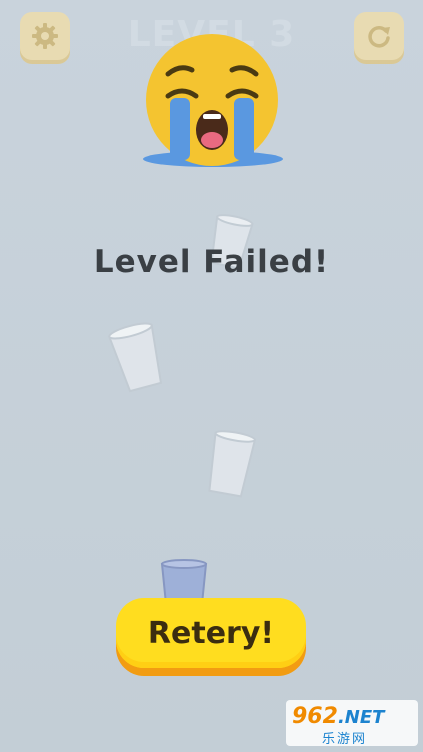  Describe the element at coordinates (213, 100) in the screenshot. I see `crying-face-icon` at that location.